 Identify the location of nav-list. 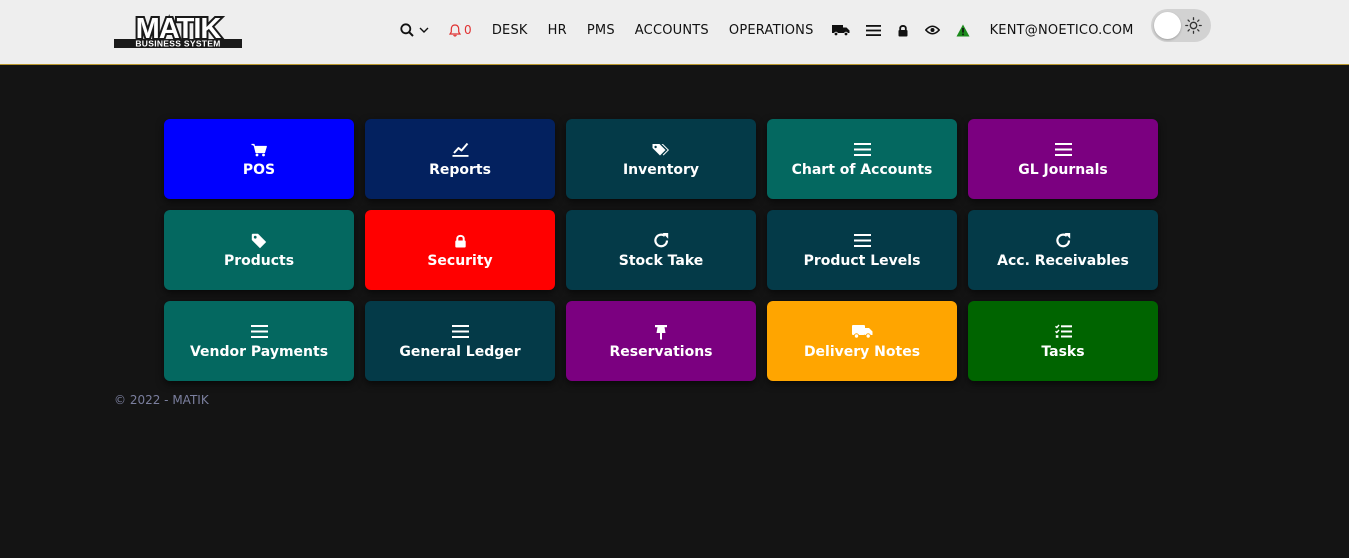
(873, 30).